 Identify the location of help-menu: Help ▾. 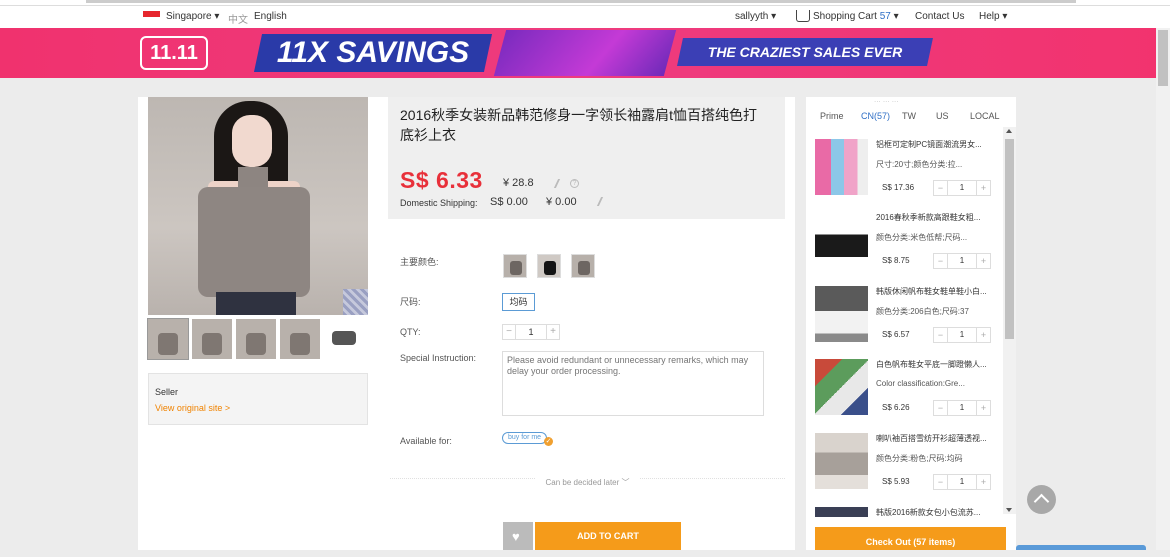
(993, 16).